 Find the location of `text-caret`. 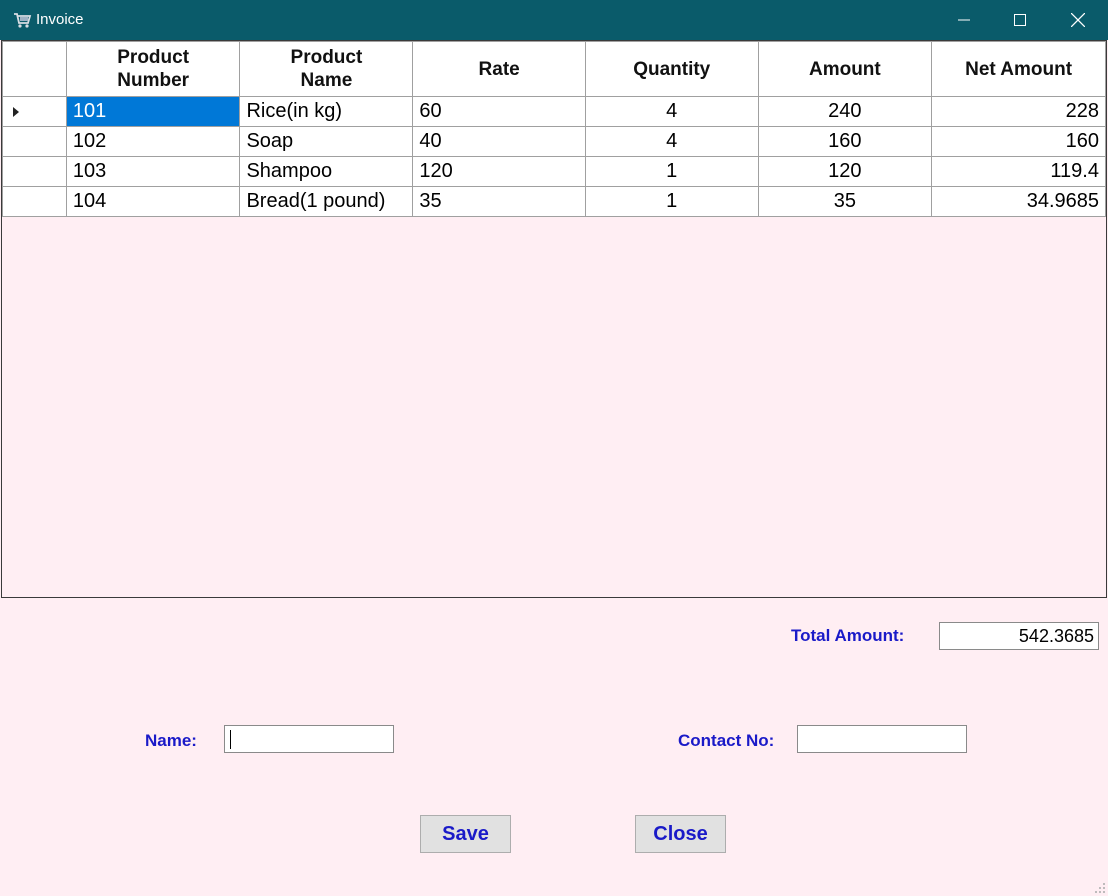

text-caret is located at coordinates (230, 739).